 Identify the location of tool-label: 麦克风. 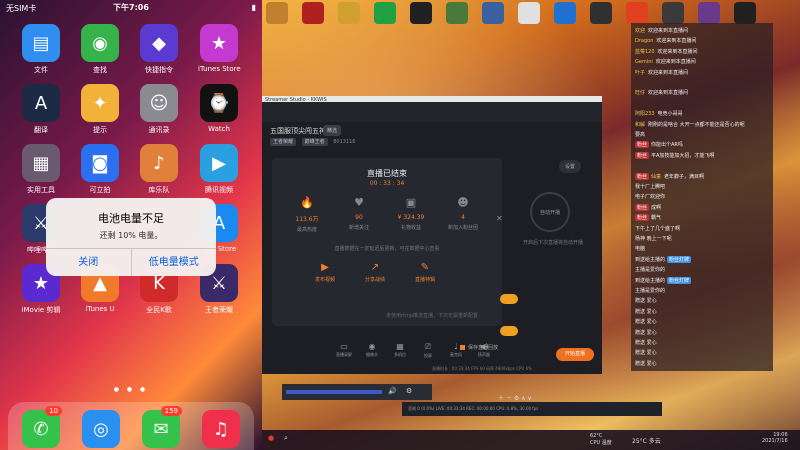
(456, 354).